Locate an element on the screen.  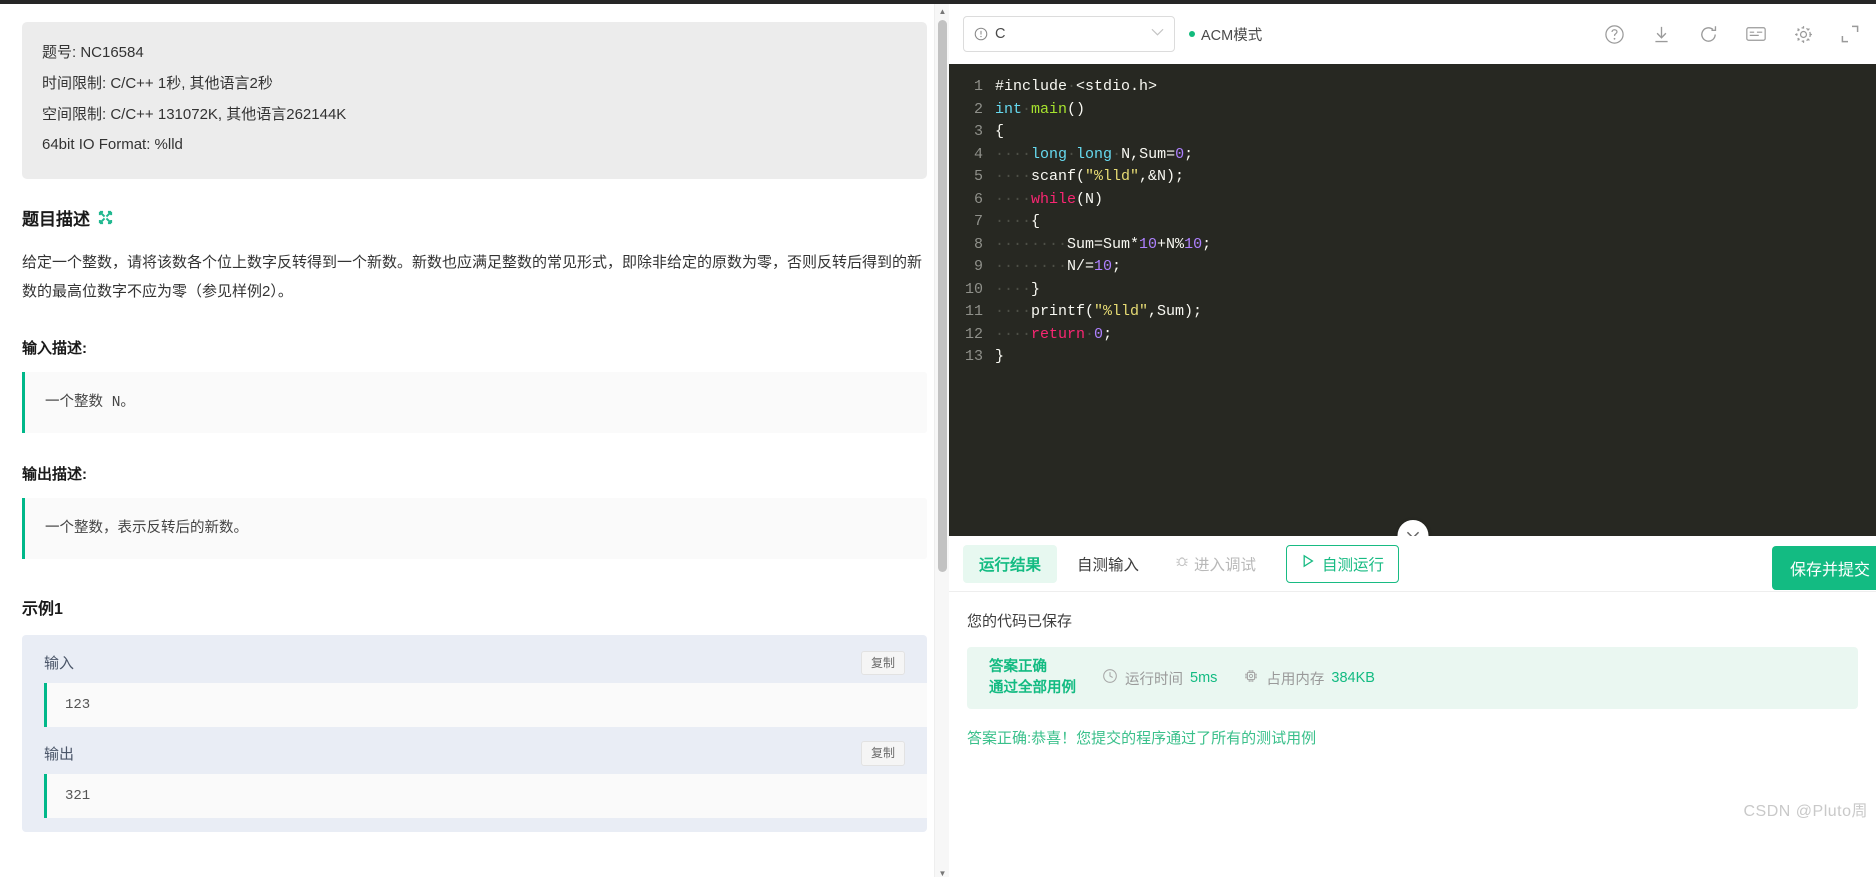
code-line-text: ····} is located at coordinates (1018, 289).